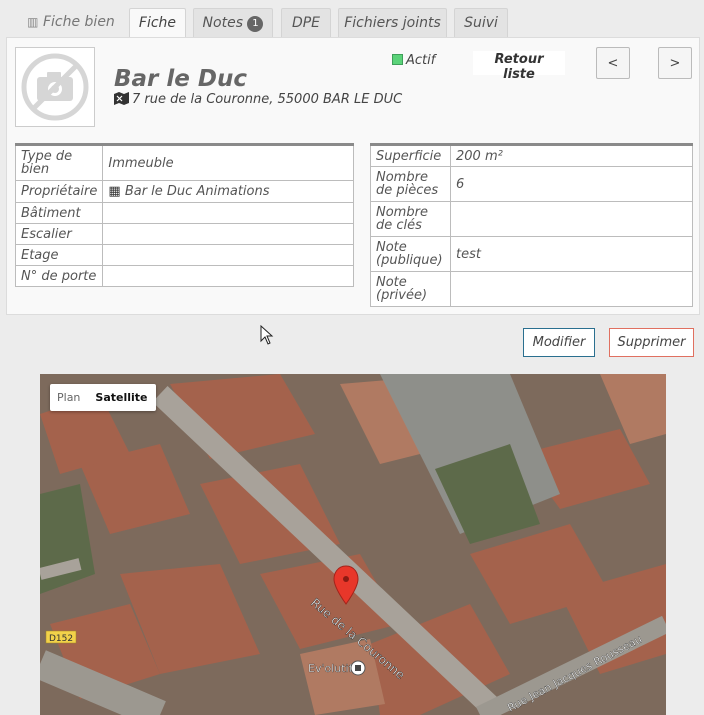 This screenshot has width=704, height=715. What do you see at coordinates (410, 219) in the screenshot?
I see `row-label: Nombre de clés` at bounding box center [410, 219].